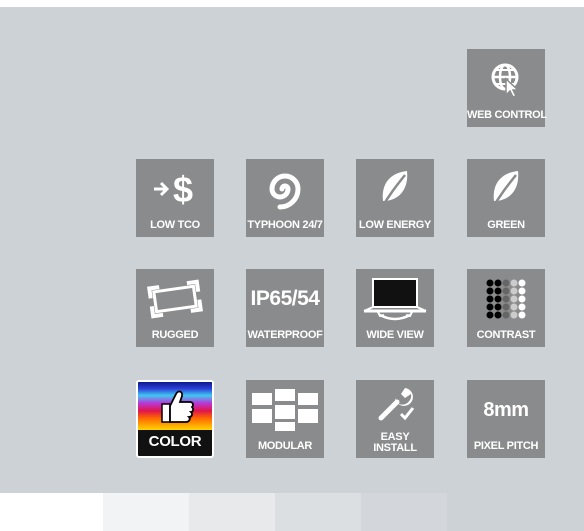 This screenshot has width=584, height=531. What do you see at coordinates (285, 446) in the screenshot?
I see `modular-label: MODULAR` at bounding box center [285, 446].